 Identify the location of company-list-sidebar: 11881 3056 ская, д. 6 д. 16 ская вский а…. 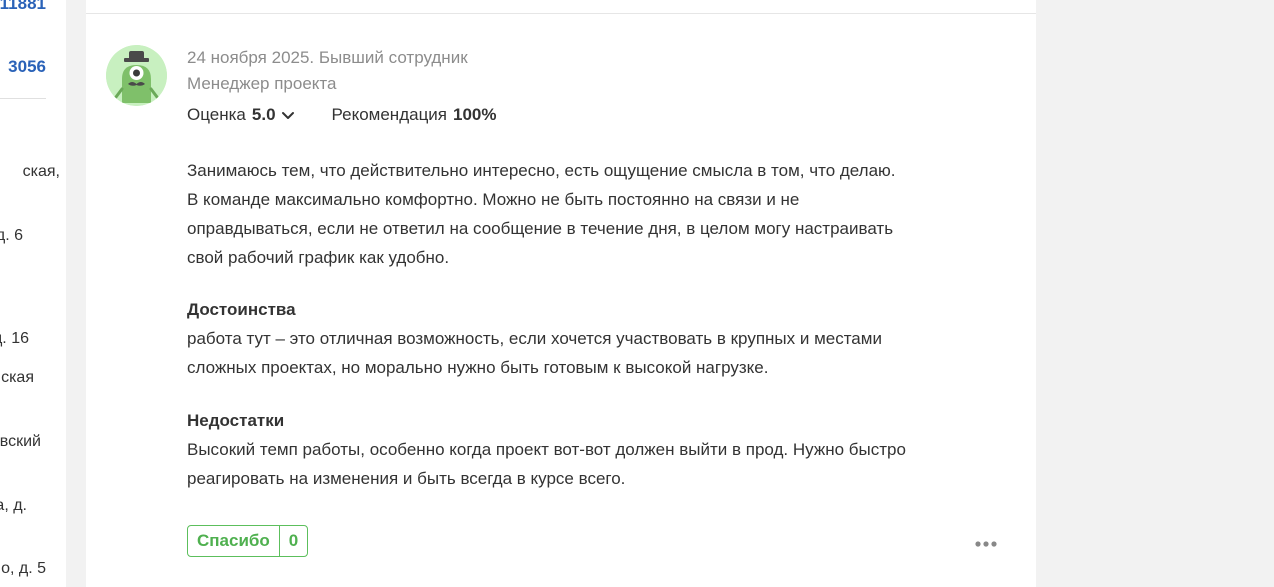
(33, 293).